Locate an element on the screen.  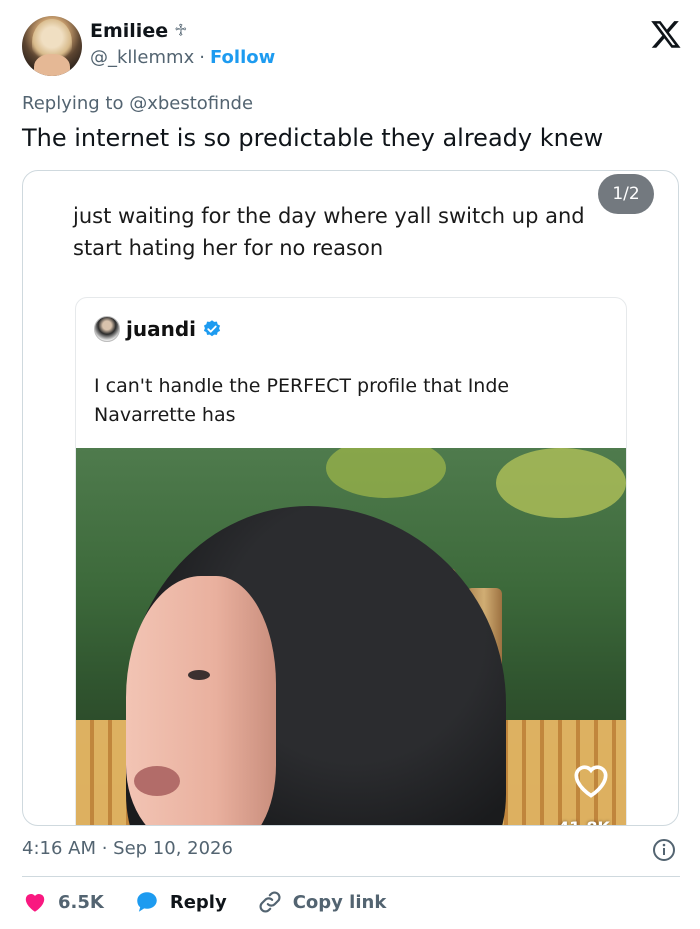
eye is located at coordinates (199, 675).